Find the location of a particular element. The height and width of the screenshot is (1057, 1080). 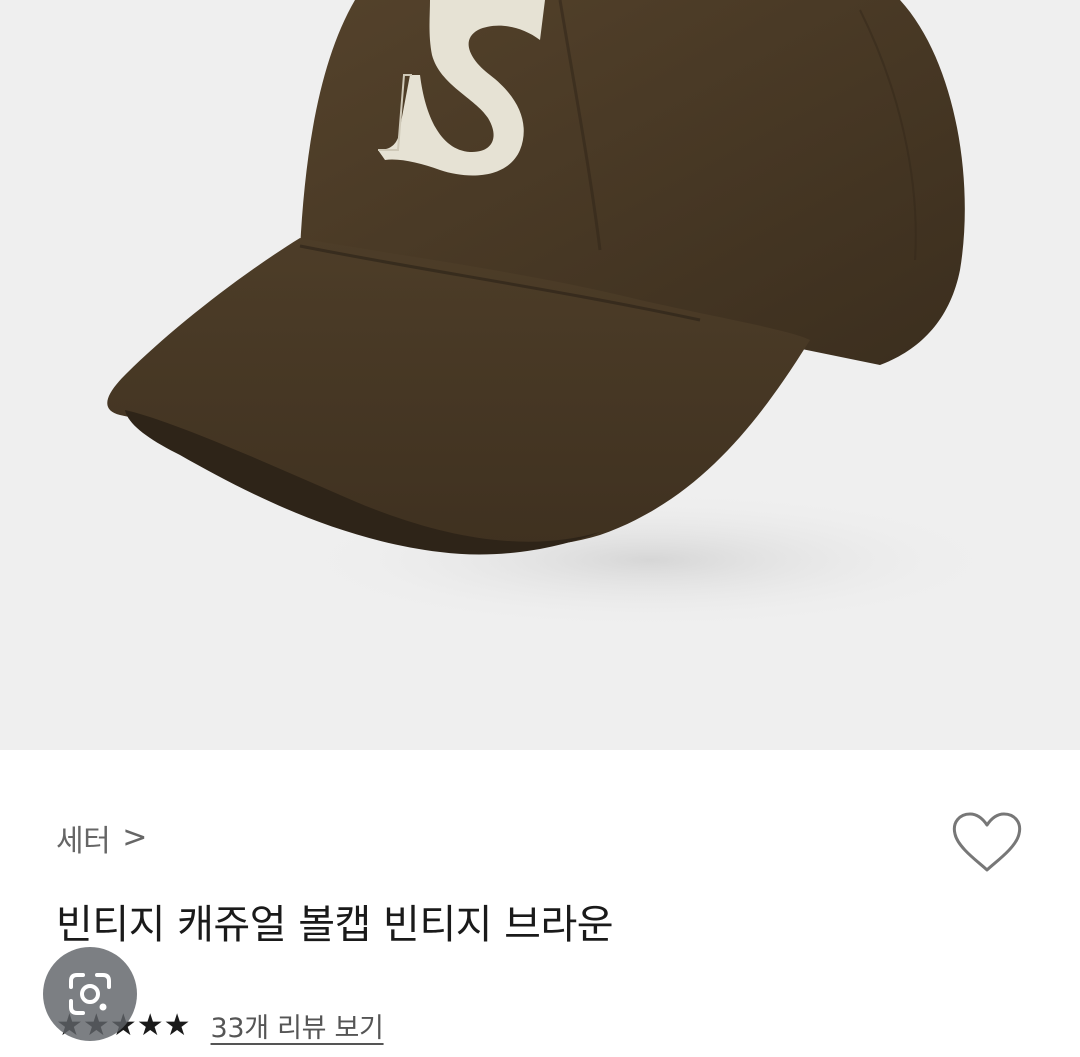

like-button is located at coordinates (987, 843).